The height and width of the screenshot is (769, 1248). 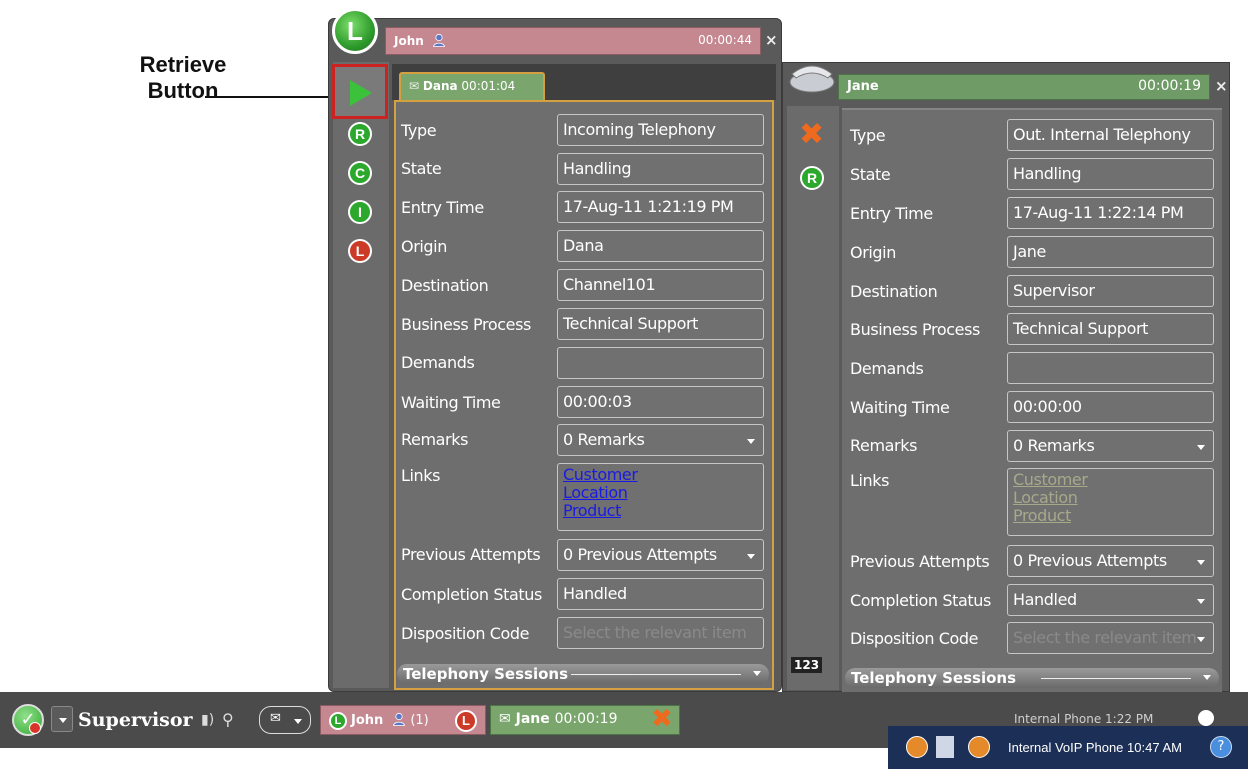 What do you see at coordinates (419, 720) in the screenshot?
I see `taskbar-john-count: (1)` at bounding box center [419, 720].